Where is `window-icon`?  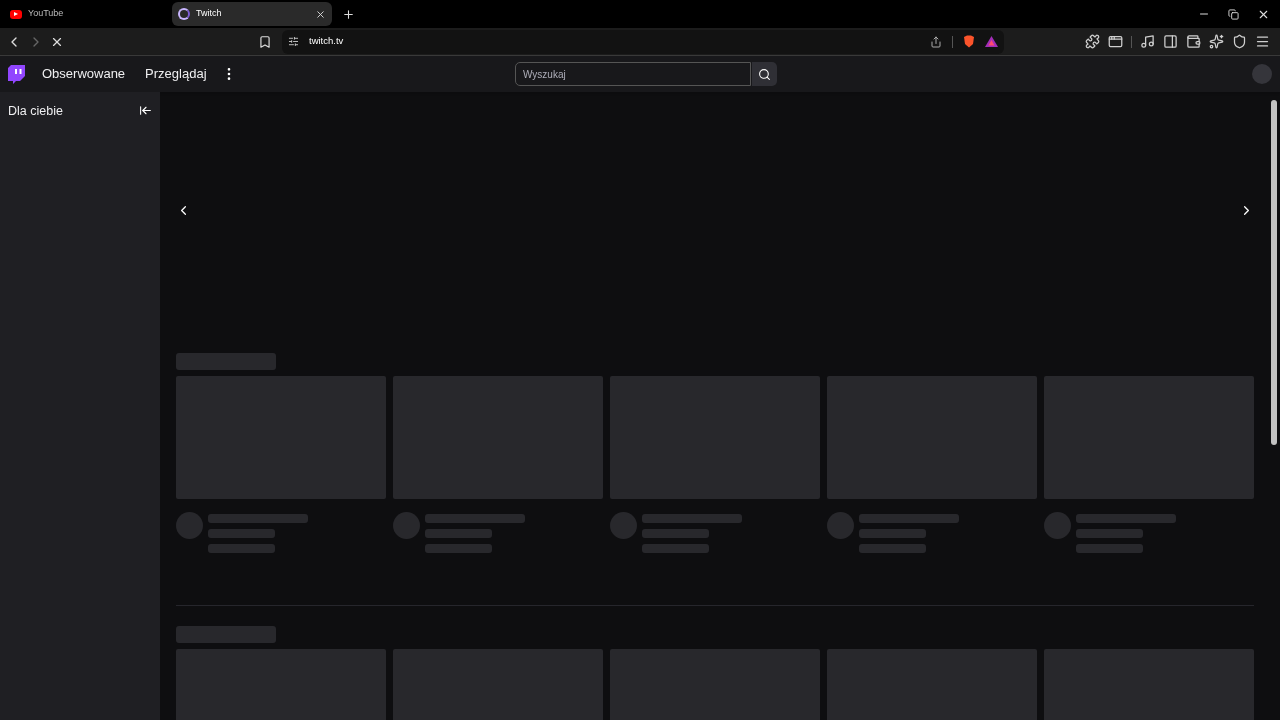
window-icon is located at coordinates (1115, 41).